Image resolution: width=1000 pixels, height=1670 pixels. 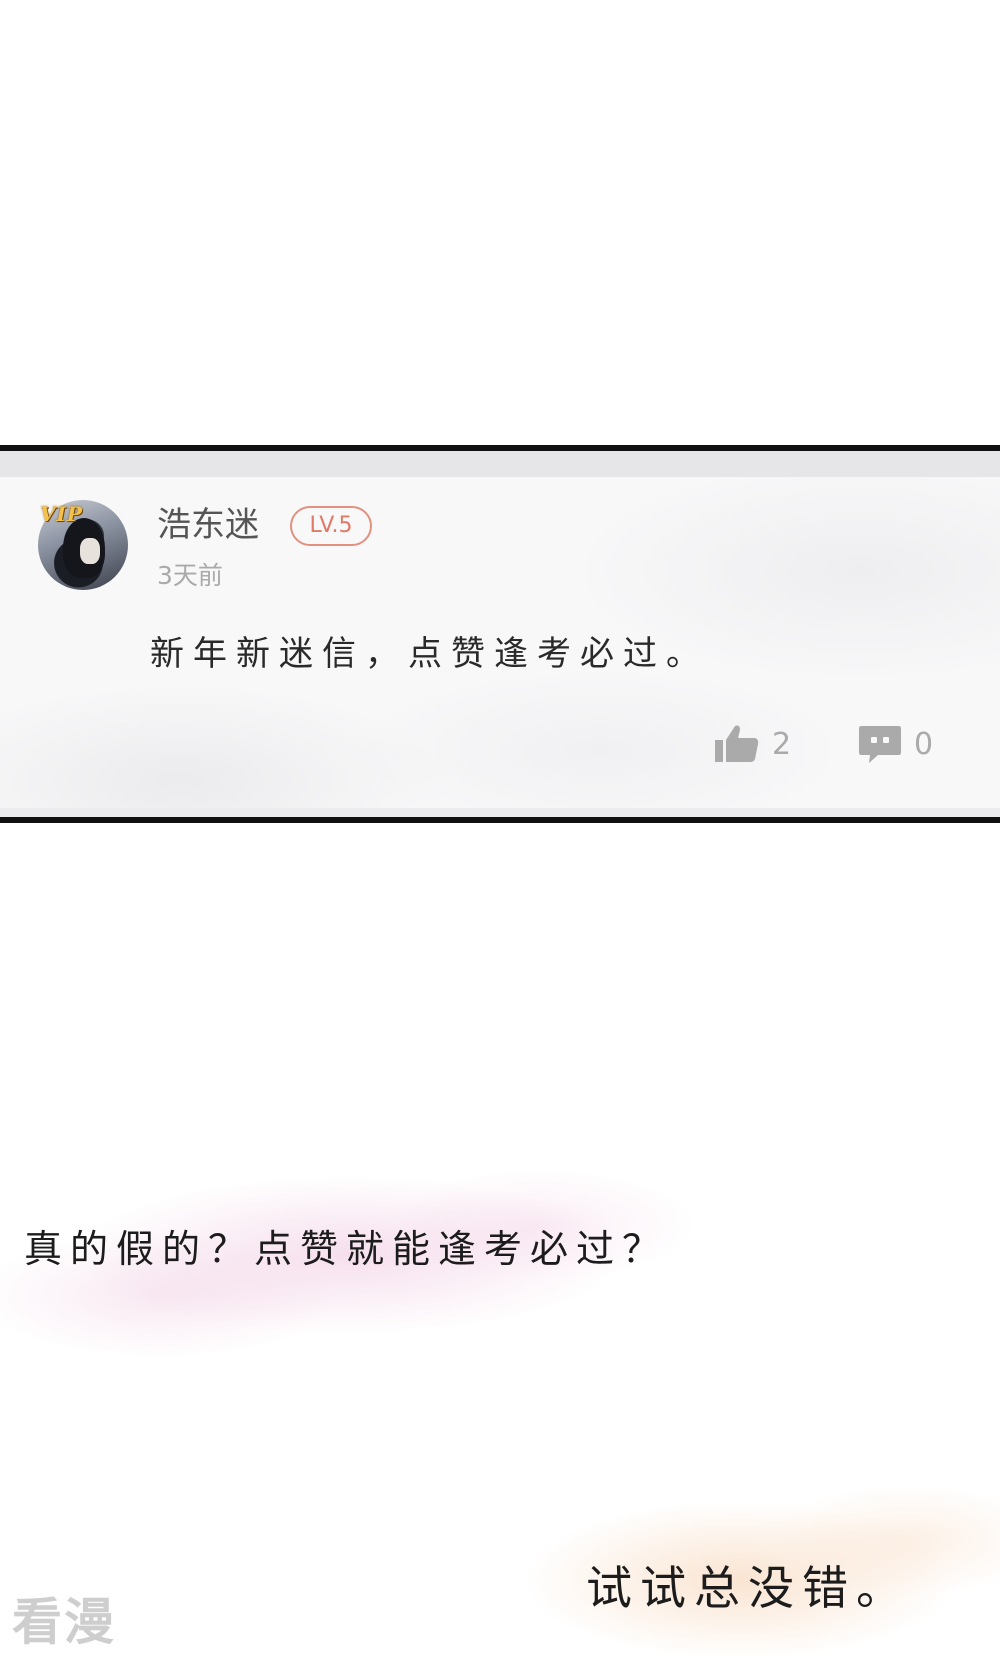 What do you see at coordinates (190, 575) in the screenshot?
I see `comment-timestamp: 3天前` at bounding box center [190, 575].